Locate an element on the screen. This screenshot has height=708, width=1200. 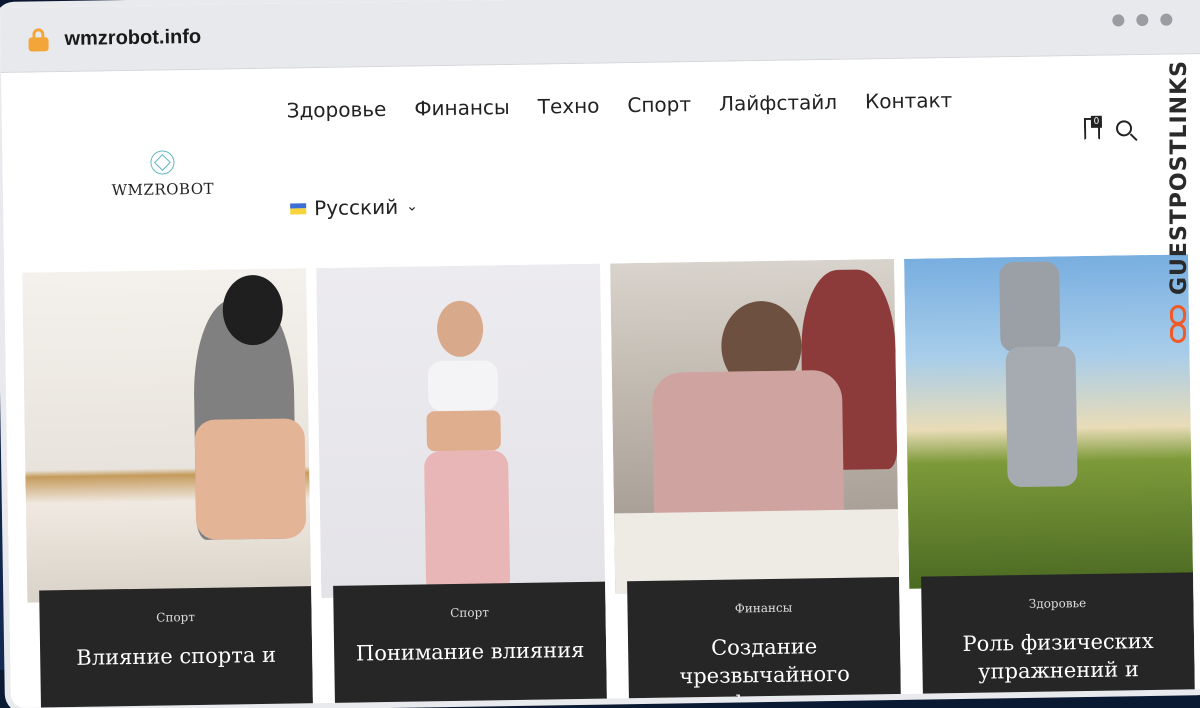
language-selector: Русский ⌄ is located at coordinates (354, 207).